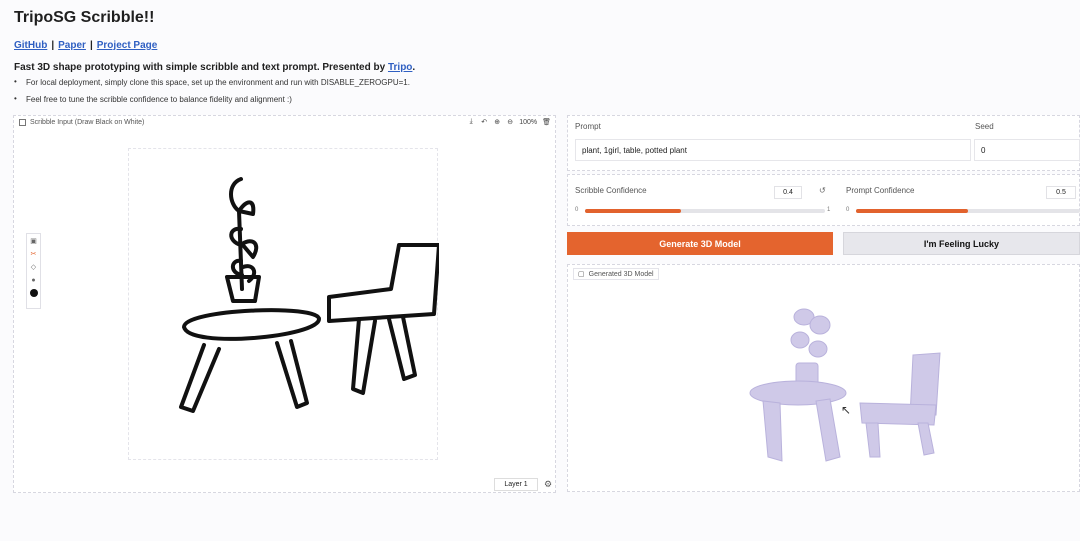 This screenshot has width=1080, height=541. What do you see at coordinates (961, 243) in the screenshot?
I see `feeling-lucky-button: I'm Feeling Lucky` at bounding box center [961, 243].